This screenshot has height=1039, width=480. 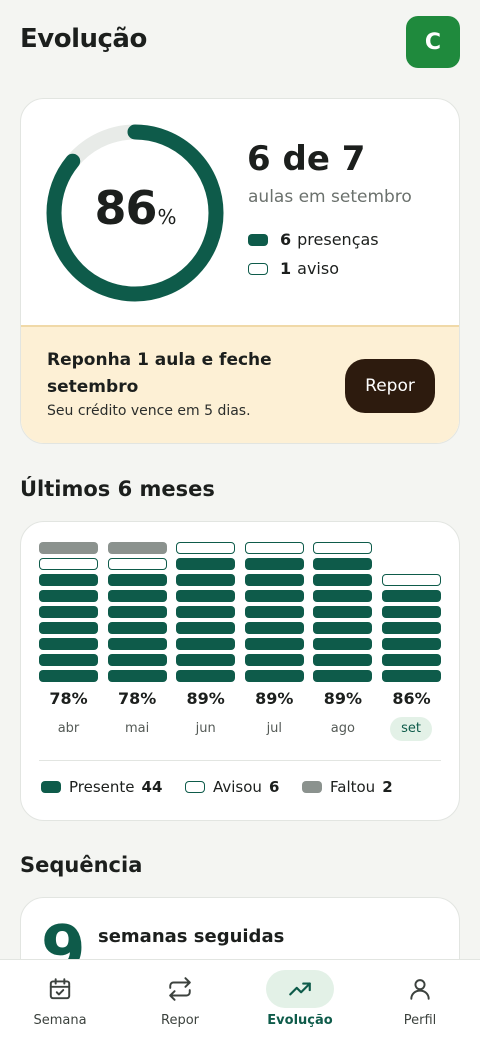 I want to click on header: Evolução C, so click(x=240, y=43).